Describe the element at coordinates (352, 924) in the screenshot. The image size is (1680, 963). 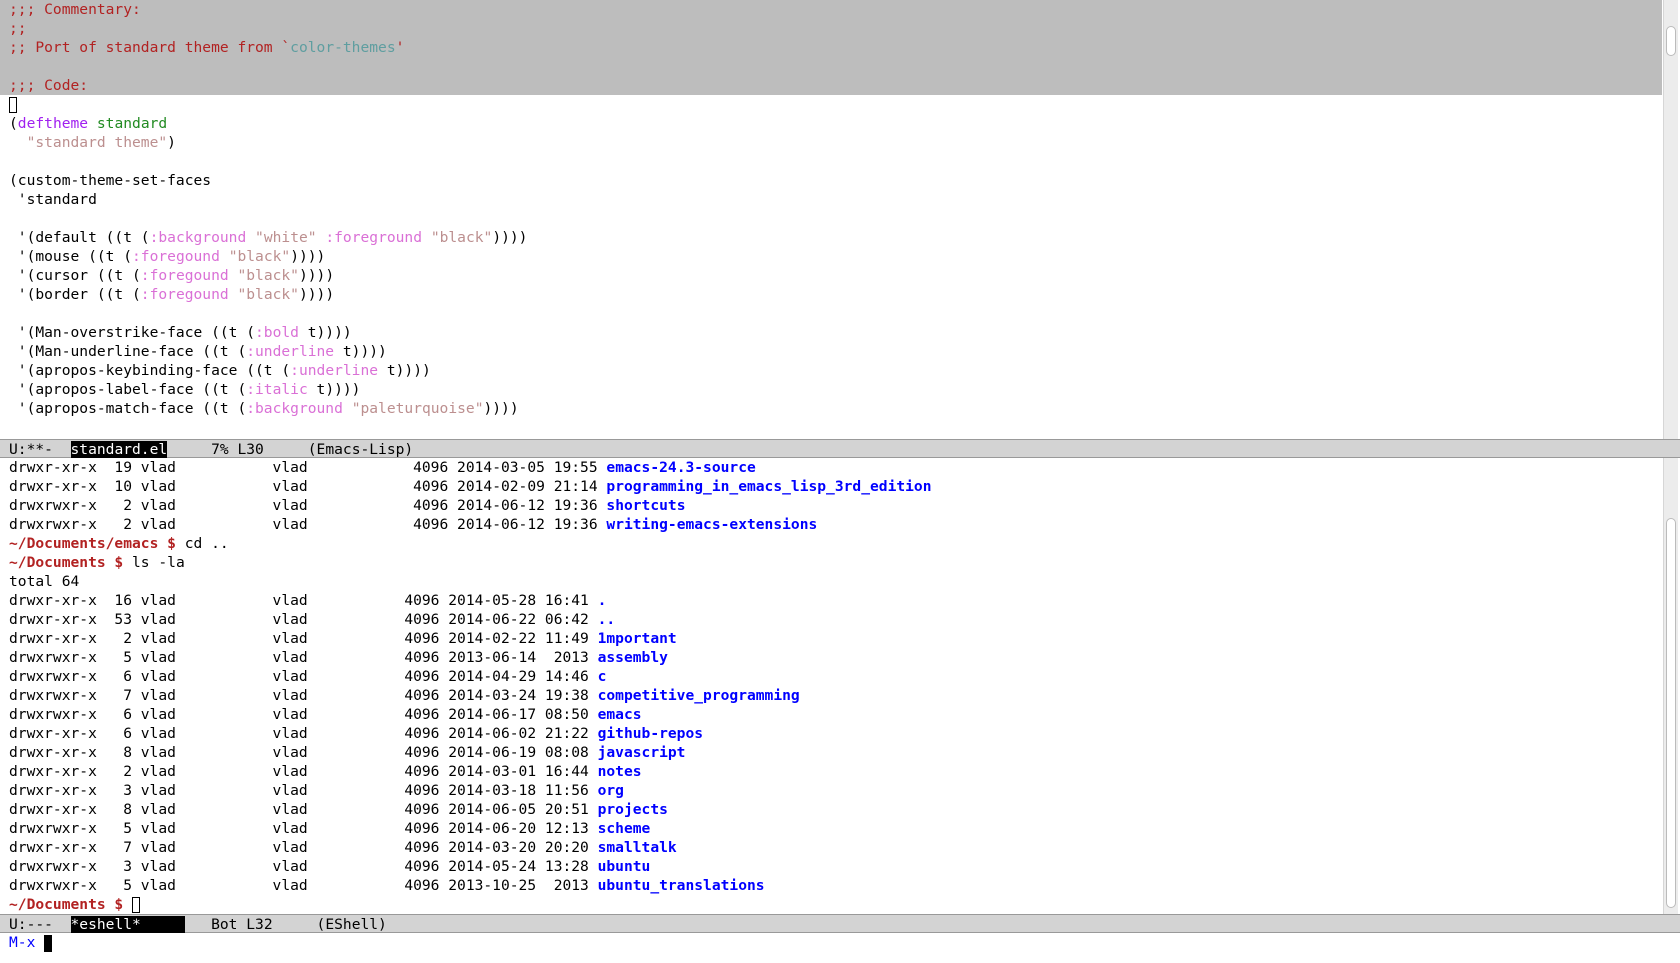
I see `major-mode: (EShell)` at that location.